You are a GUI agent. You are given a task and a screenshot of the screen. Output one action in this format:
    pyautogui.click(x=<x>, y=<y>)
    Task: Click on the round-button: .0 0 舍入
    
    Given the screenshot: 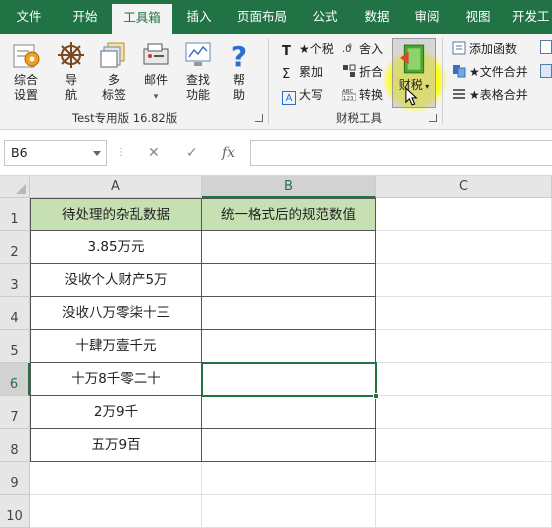 What is the action you would take?
    pyautogui.click(x=362, y=49)
    